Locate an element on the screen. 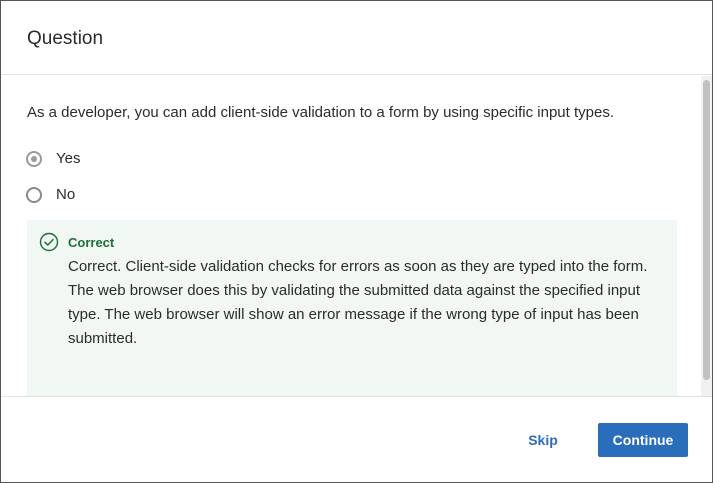 Image resolution: width=713 pixels, height=483 pixels. radio-no is located at coordinates (34, 194).